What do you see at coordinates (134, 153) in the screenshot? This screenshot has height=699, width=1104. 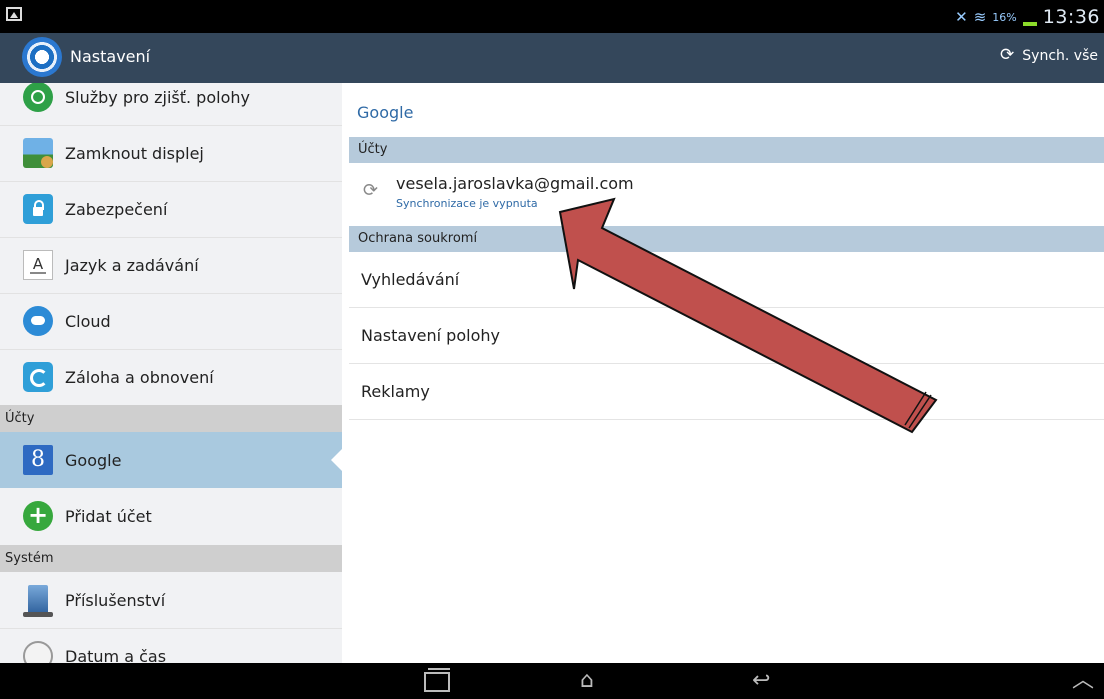 I see `sidebar-item-label: Zamknout displej` at bounding box center [134, 153].